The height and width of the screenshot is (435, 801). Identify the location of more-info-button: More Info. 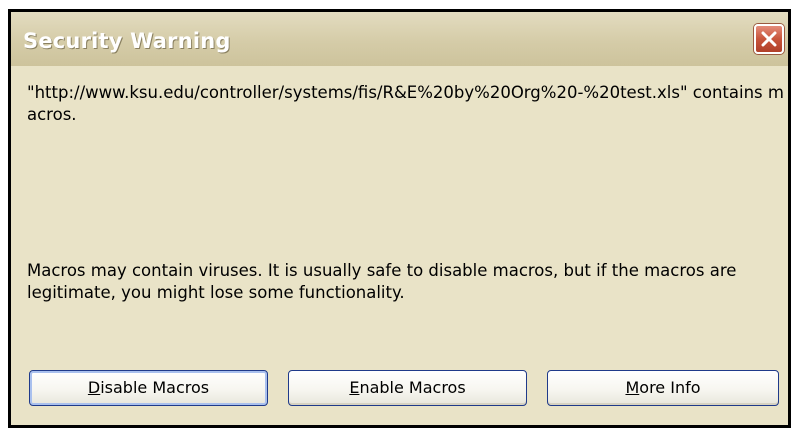
(663, 388).